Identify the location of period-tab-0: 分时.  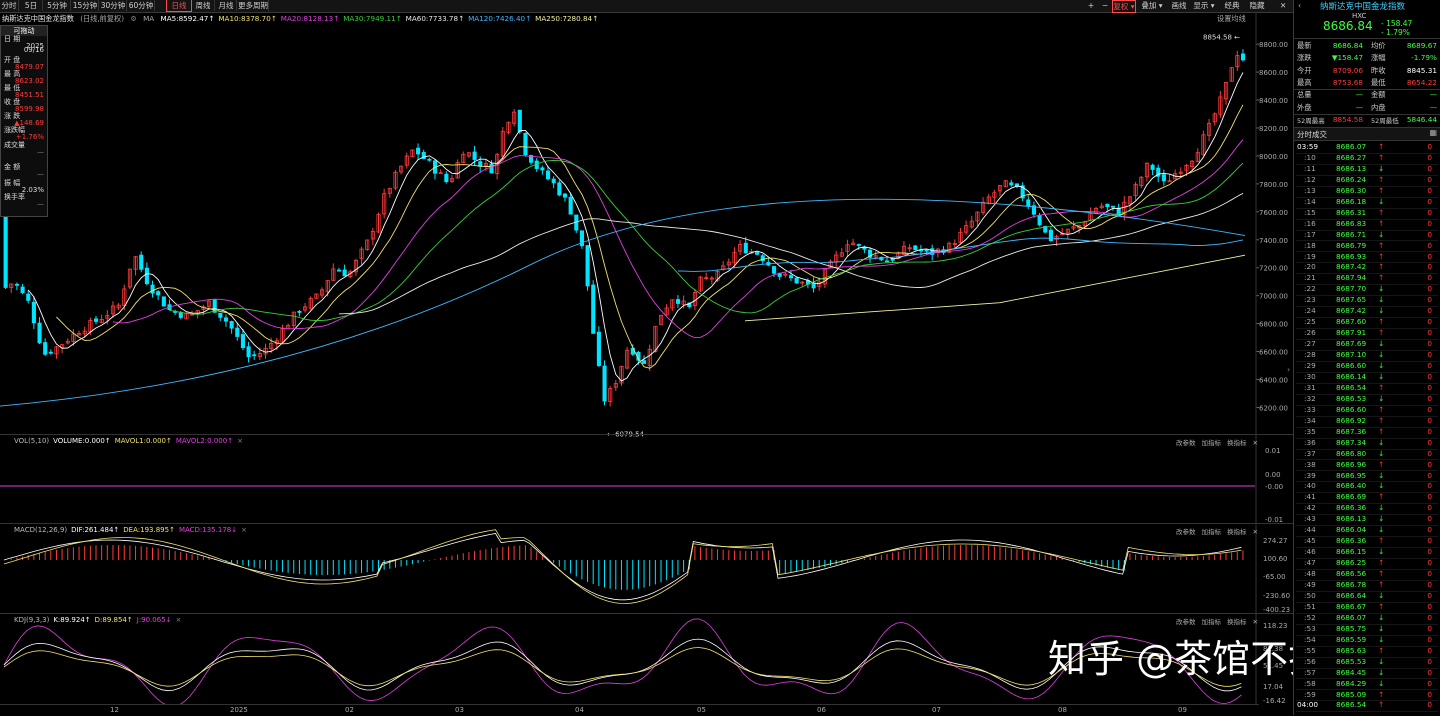
(9, 5).